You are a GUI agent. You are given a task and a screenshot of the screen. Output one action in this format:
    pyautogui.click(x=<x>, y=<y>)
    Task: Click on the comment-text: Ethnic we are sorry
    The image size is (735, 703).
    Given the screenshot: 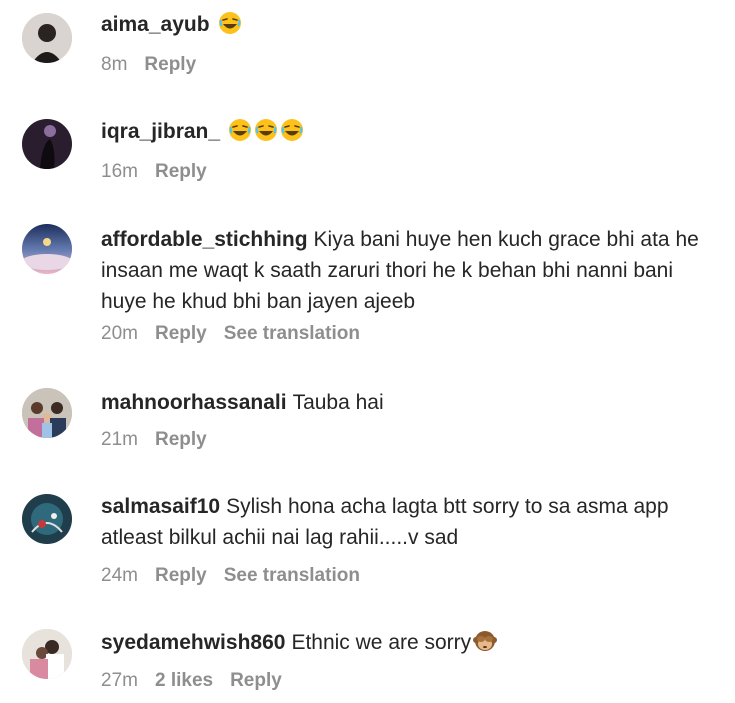 What is the action you would take?
    pyautogui.click(x=381, y=642)
    